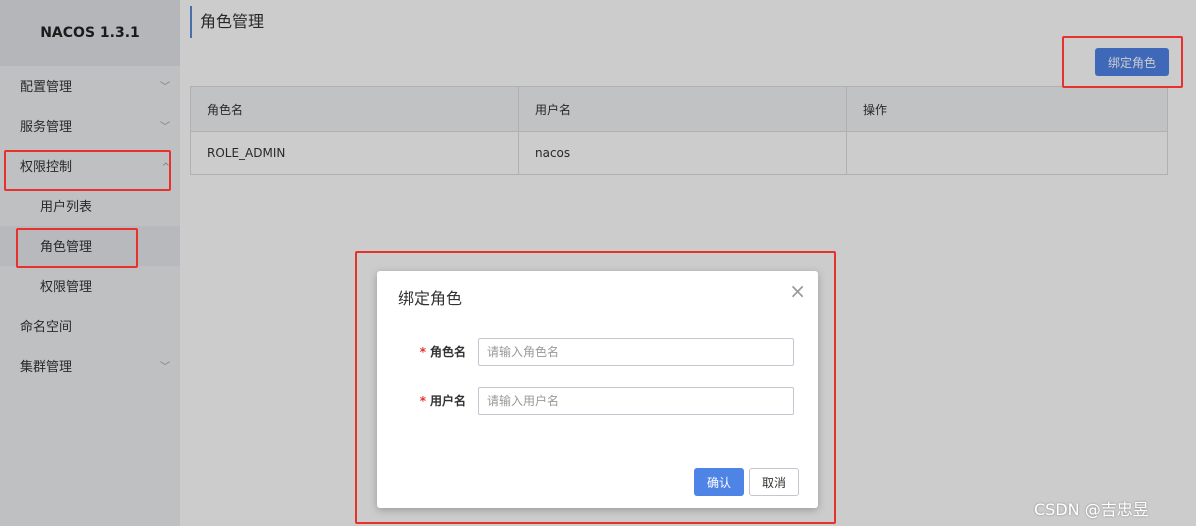 This screenshot has width=1196, height=526. I want to click on close-icon: ×, so click(797, 291).